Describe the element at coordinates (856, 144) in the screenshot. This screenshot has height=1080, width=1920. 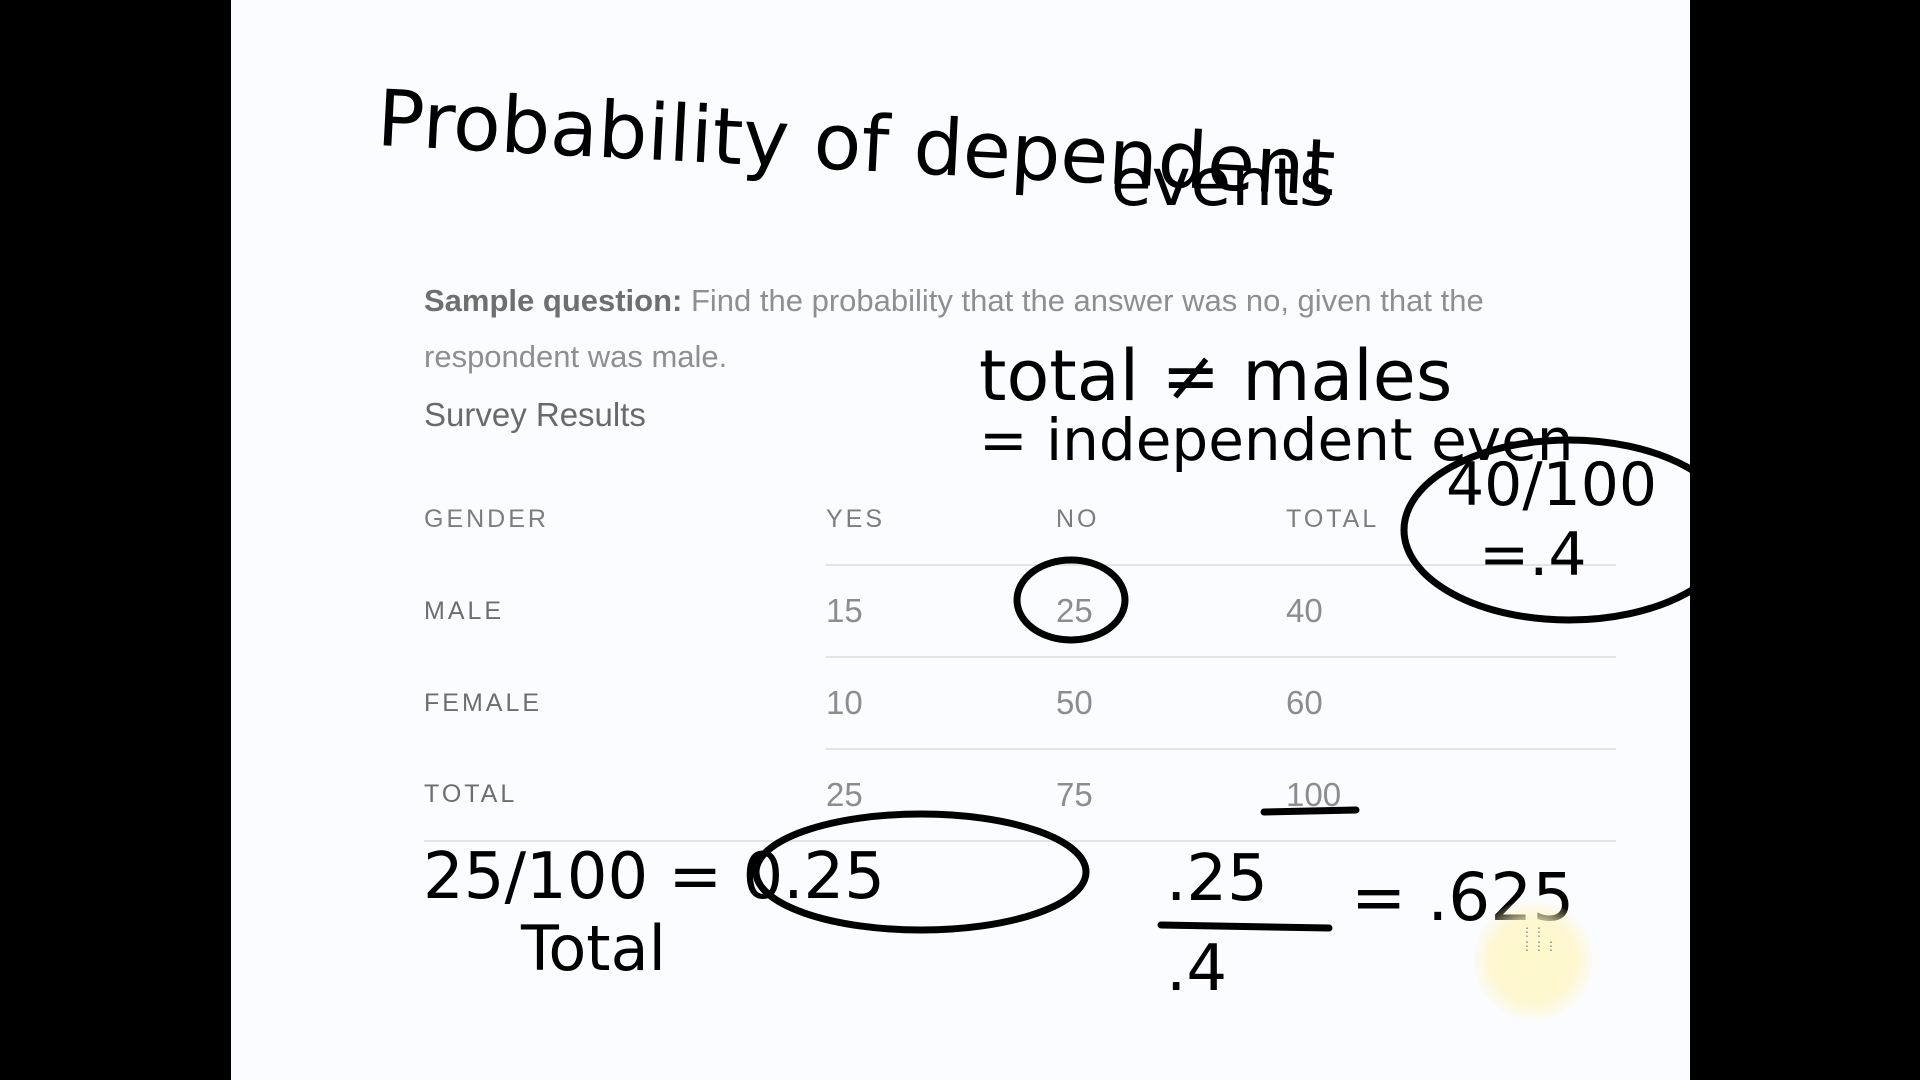
I see `handwritten-title-line1: Probability of dependent` at that location.